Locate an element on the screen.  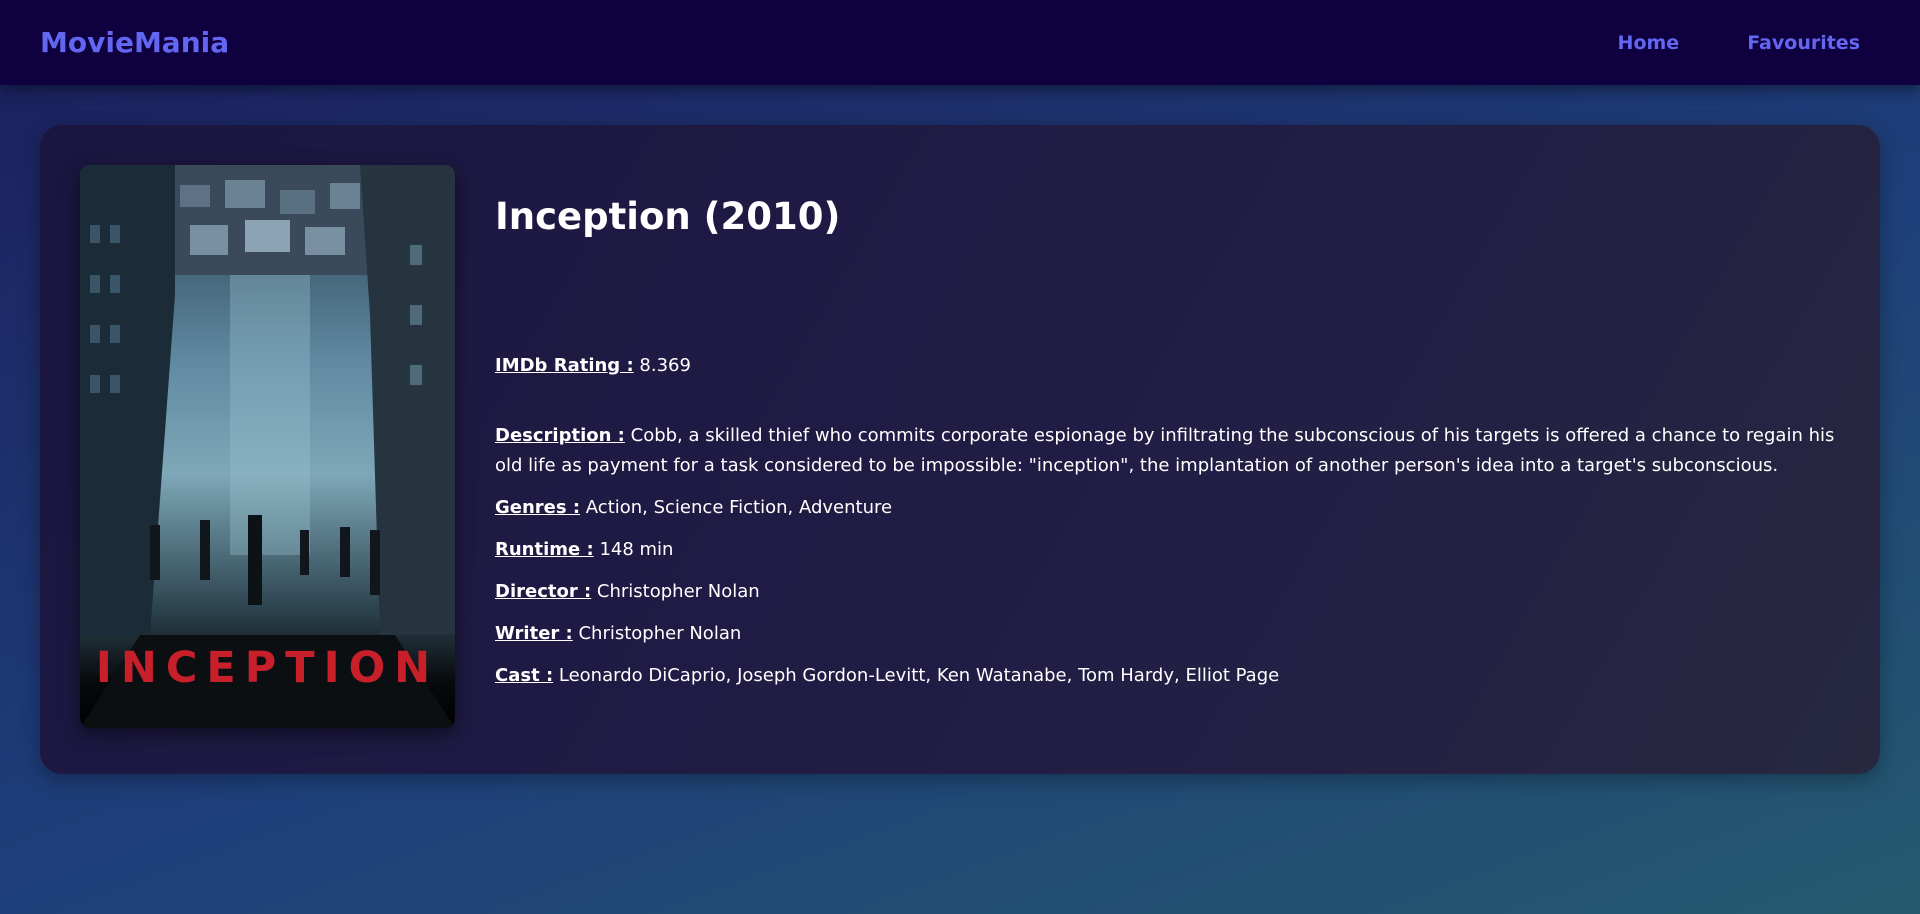
runtime: Runtime : 148 min is located at coordinates (1170, 550).